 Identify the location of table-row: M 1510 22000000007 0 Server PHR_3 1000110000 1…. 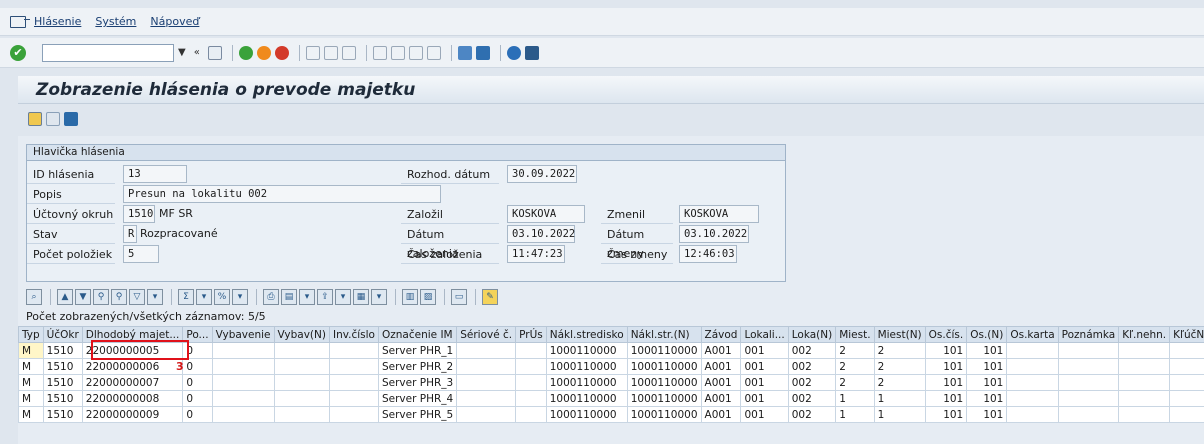
(611, 382).